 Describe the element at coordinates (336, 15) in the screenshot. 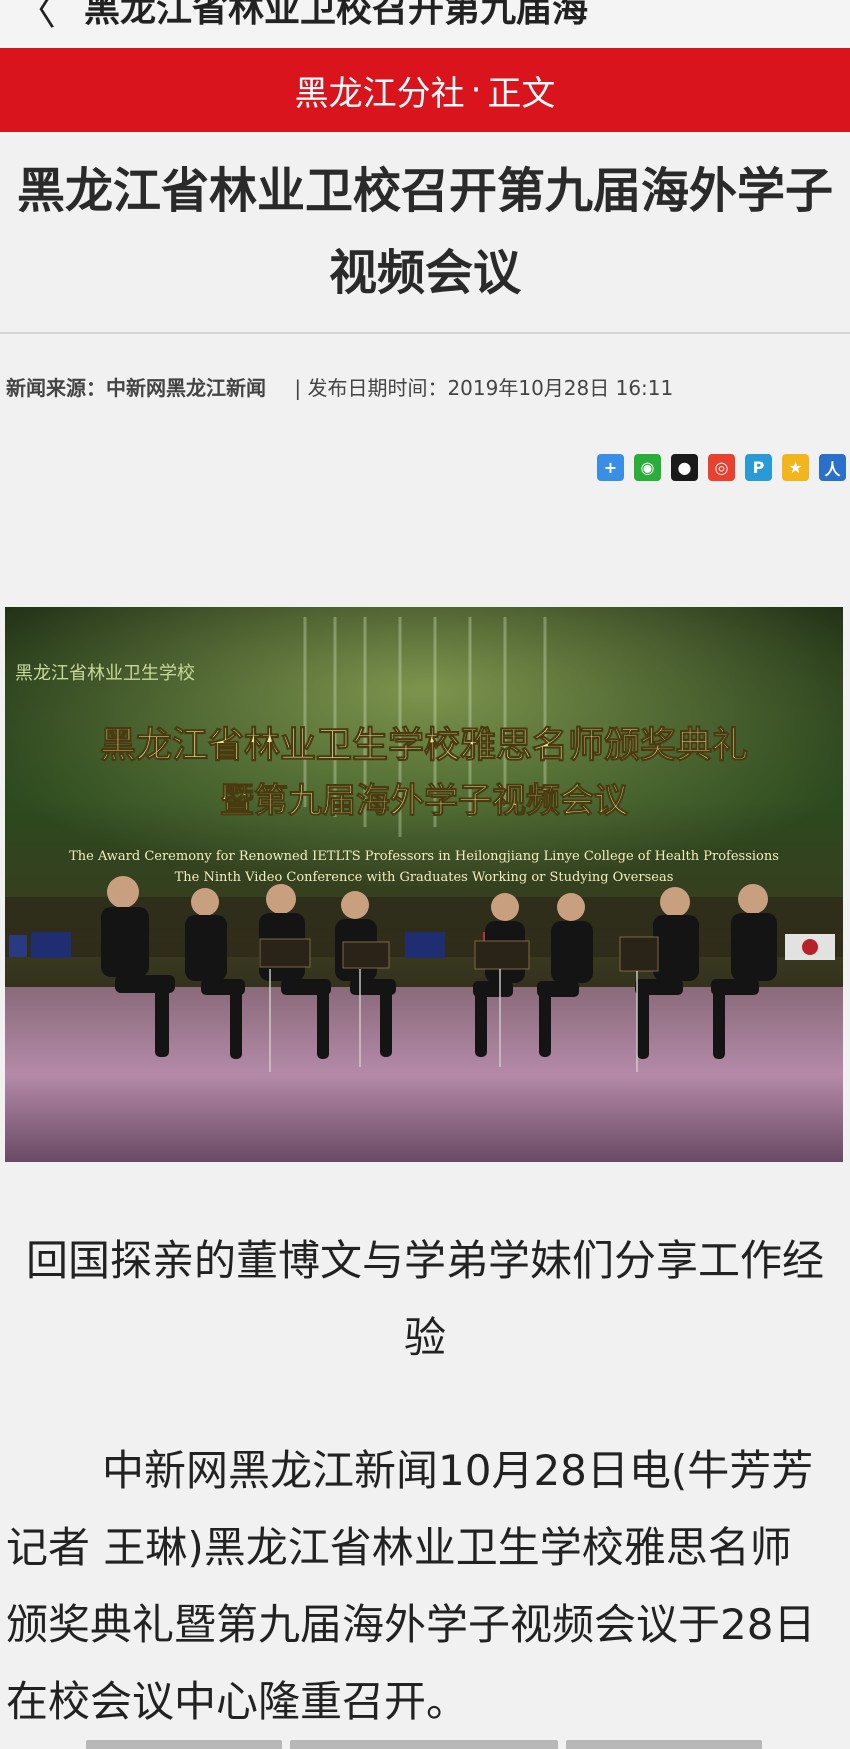

I see `page-title: 黑龙江省林业卫校召开第九届海` at that location.